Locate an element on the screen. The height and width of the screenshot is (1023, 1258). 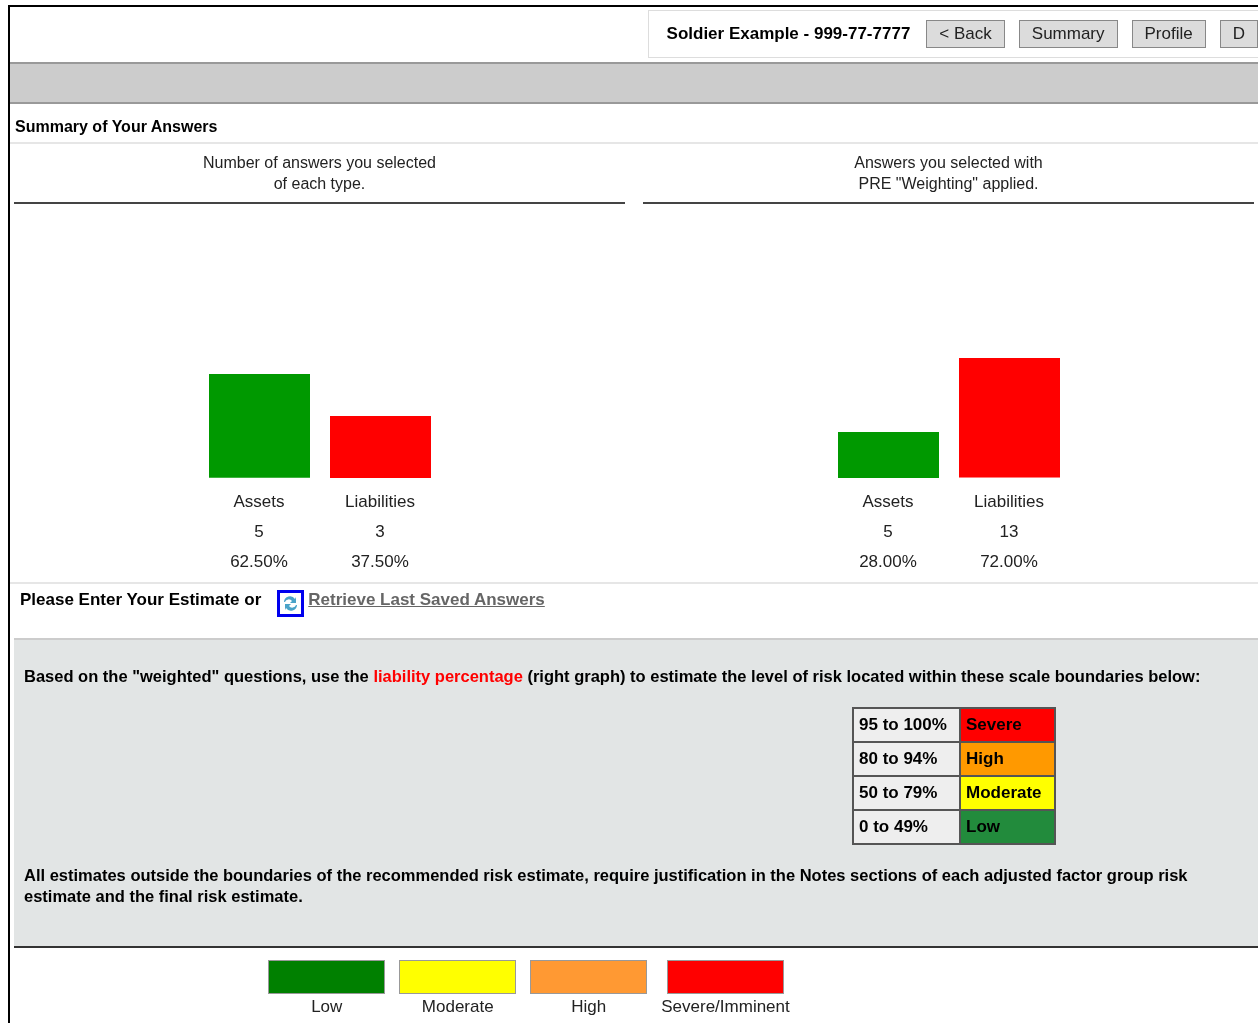
table-cell: Low is located at coordinates (1007, 827).